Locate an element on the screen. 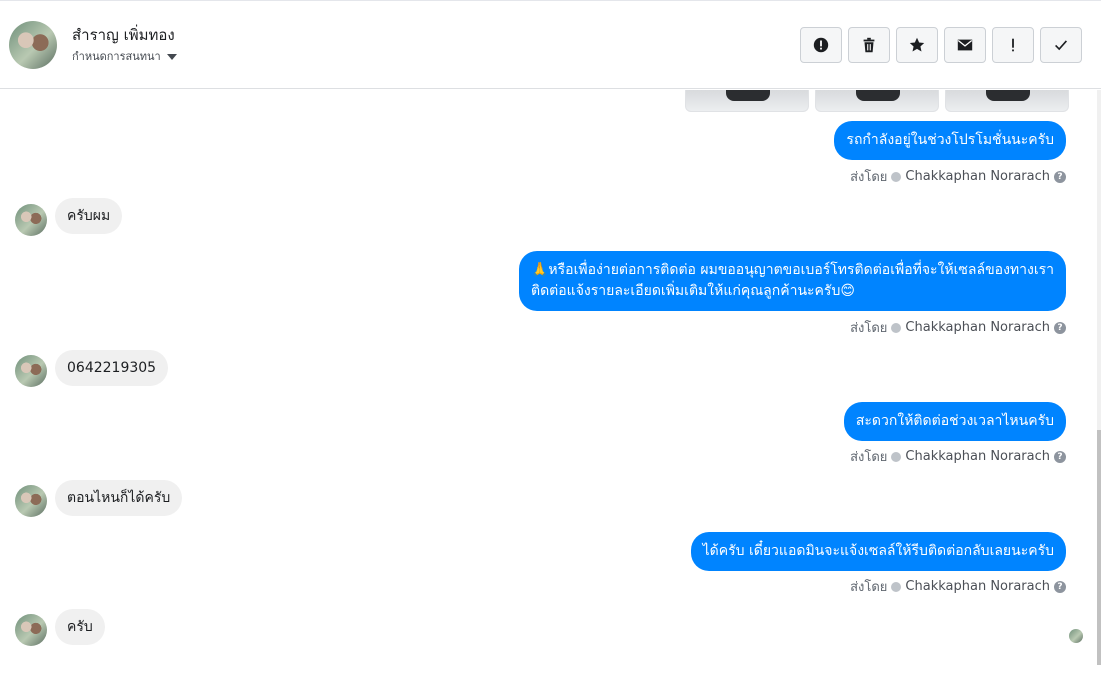 The image size is (1101, 675). report-spam-button is located at coordinates (821, 45).